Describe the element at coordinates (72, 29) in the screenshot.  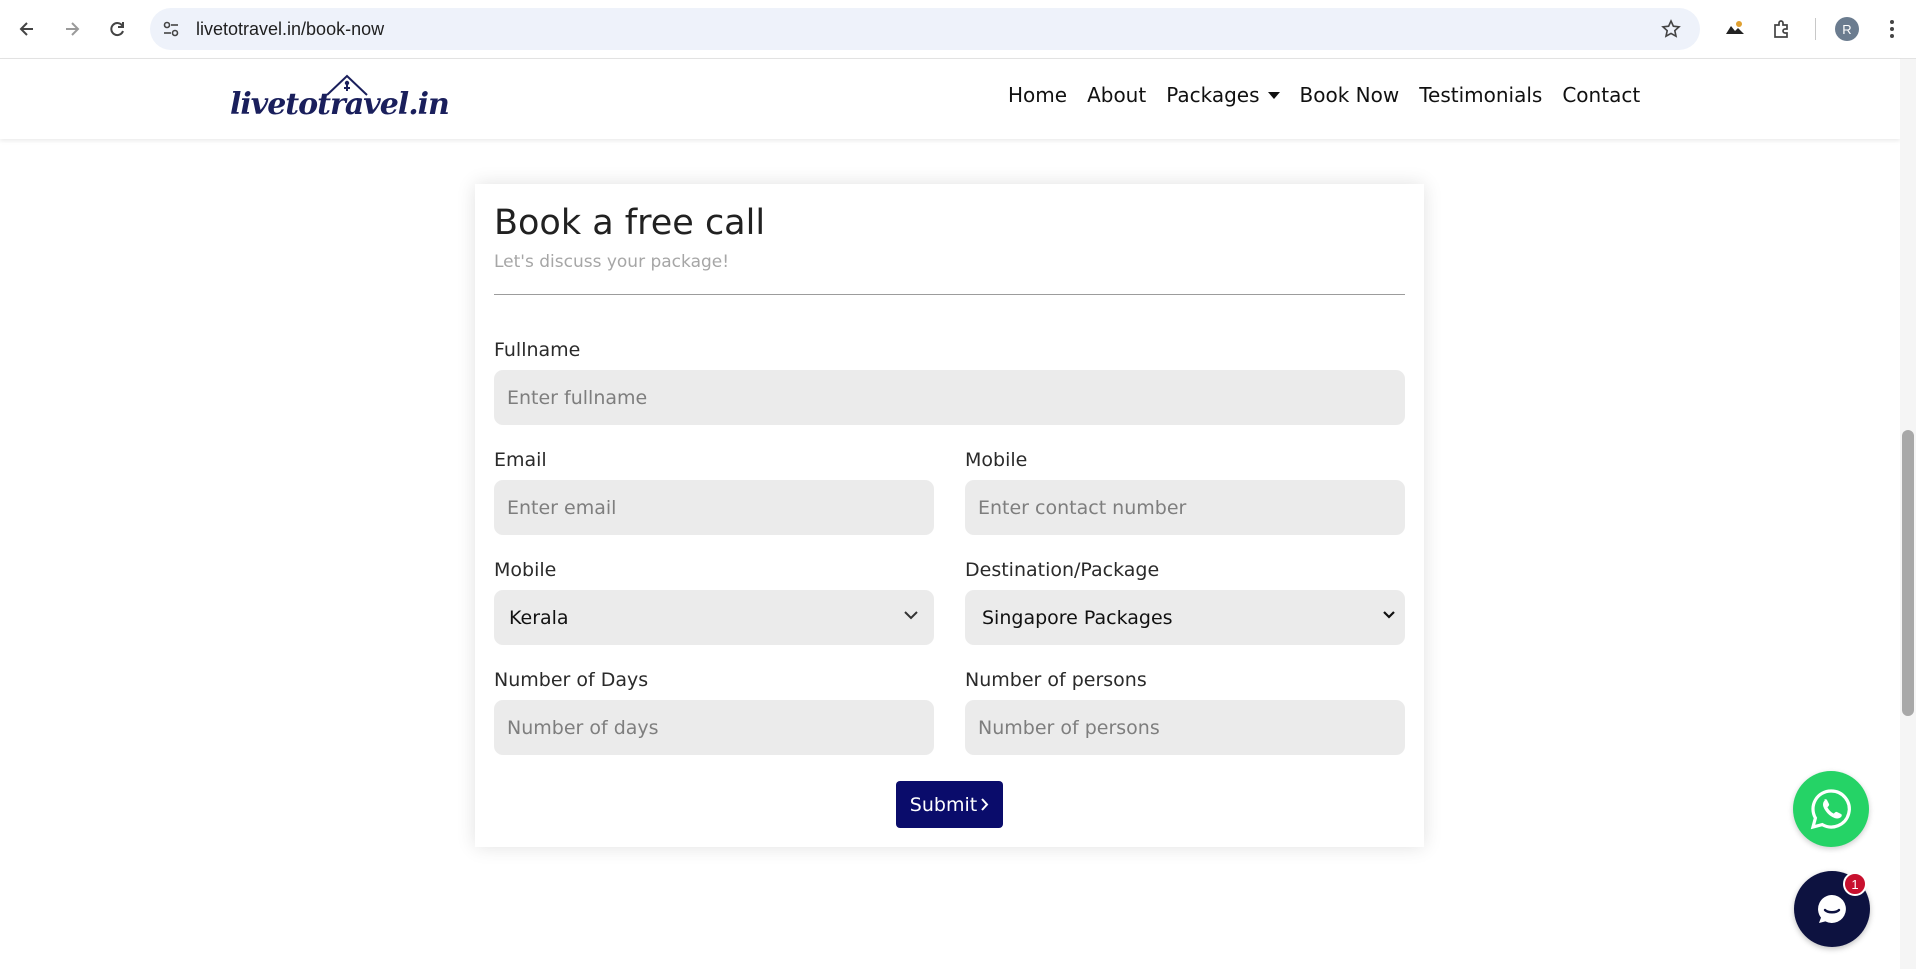
I see `forward-icon` at that location.